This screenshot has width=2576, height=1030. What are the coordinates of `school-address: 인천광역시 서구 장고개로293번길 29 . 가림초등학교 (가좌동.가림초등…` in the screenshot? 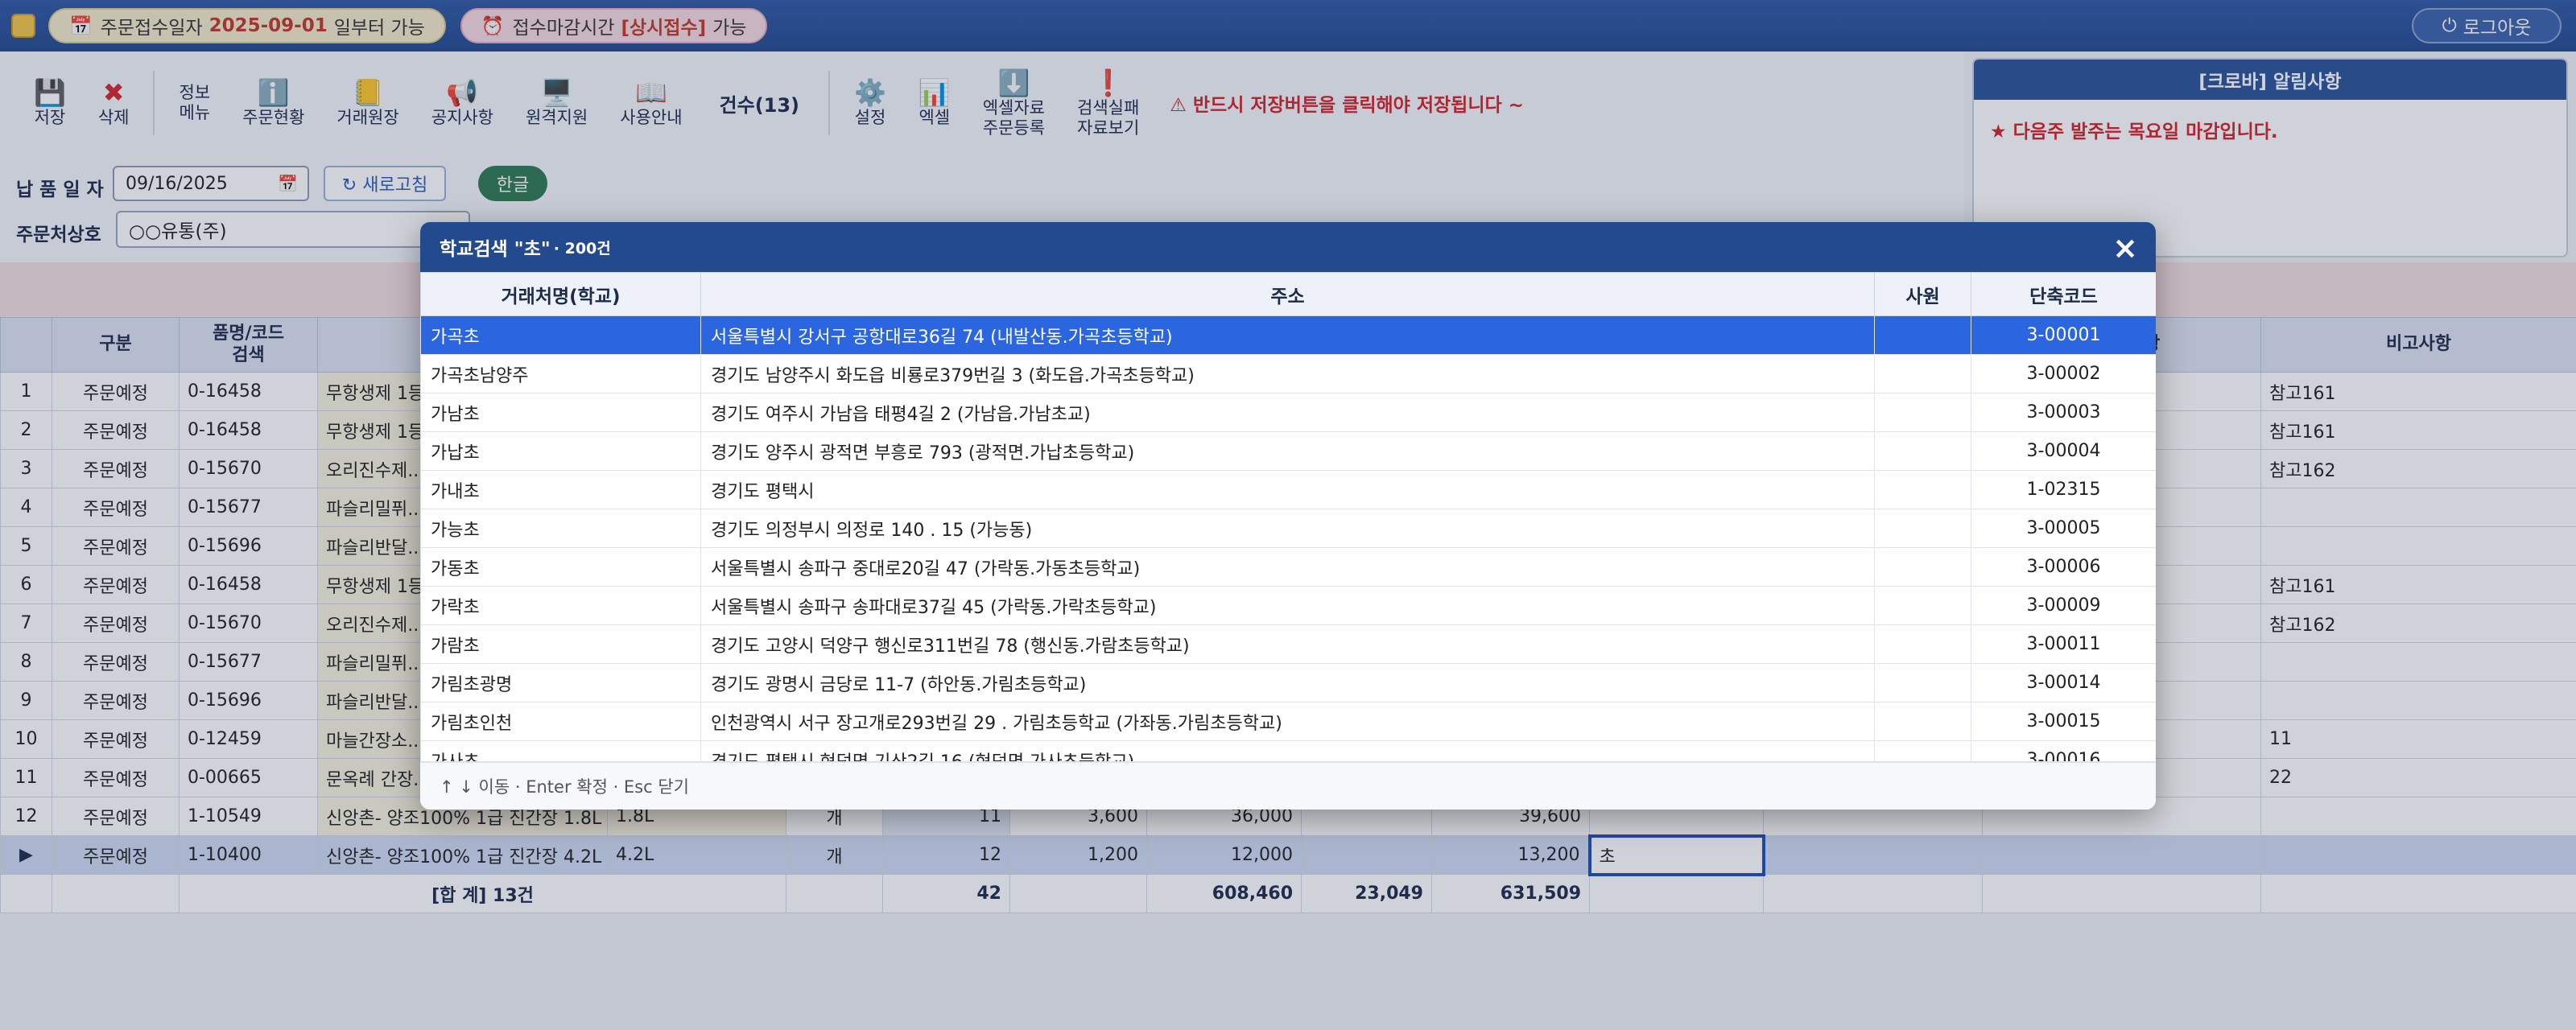 It's located at (1287, 721).